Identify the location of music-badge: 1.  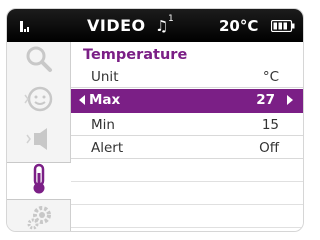
(171, 19).